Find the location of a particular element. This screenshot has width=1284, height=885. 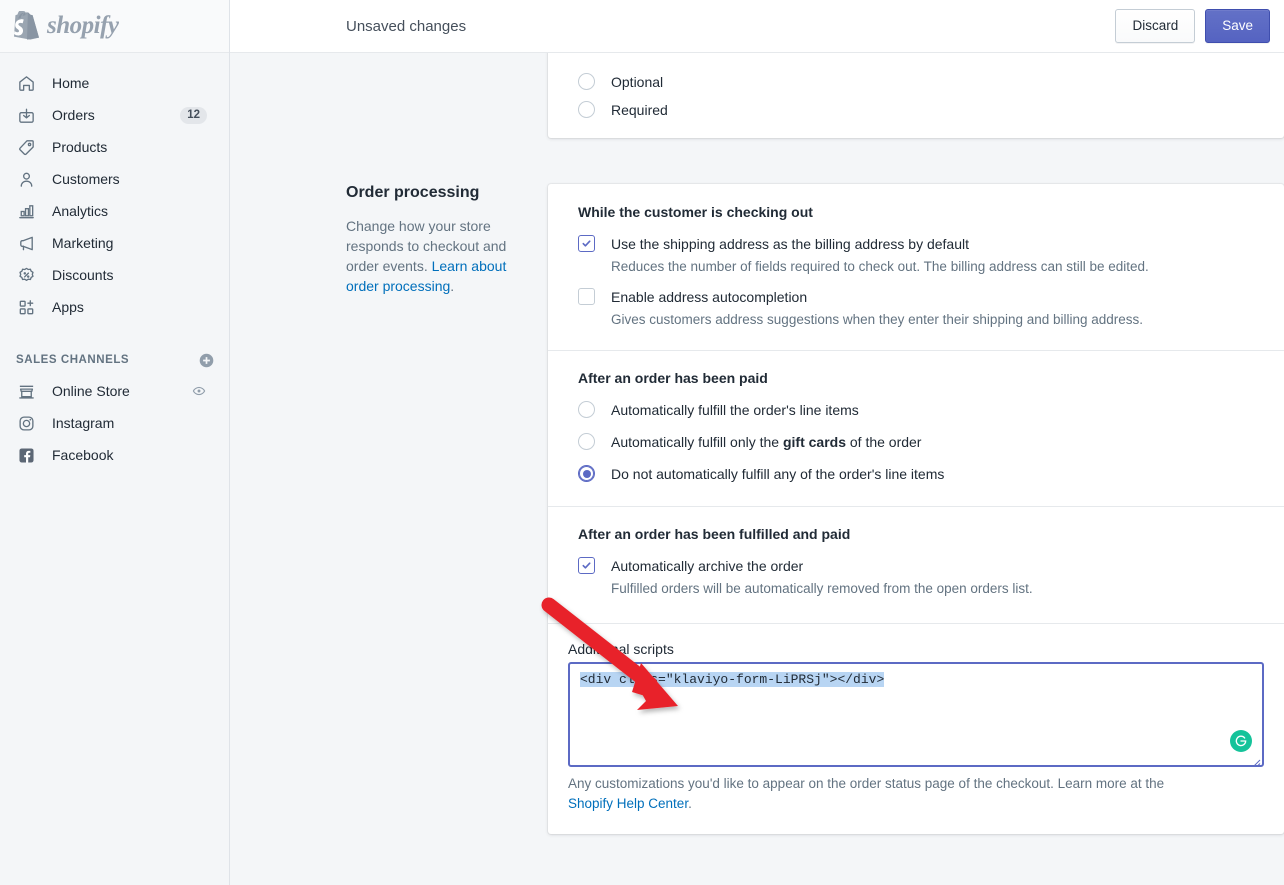

order-processing-heading: Order processing is located at coordinates (413, 192).